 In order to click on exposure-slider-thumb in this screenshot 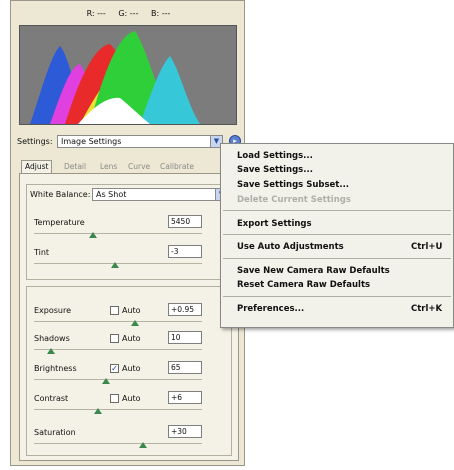, I will do `click(134, 323)`.